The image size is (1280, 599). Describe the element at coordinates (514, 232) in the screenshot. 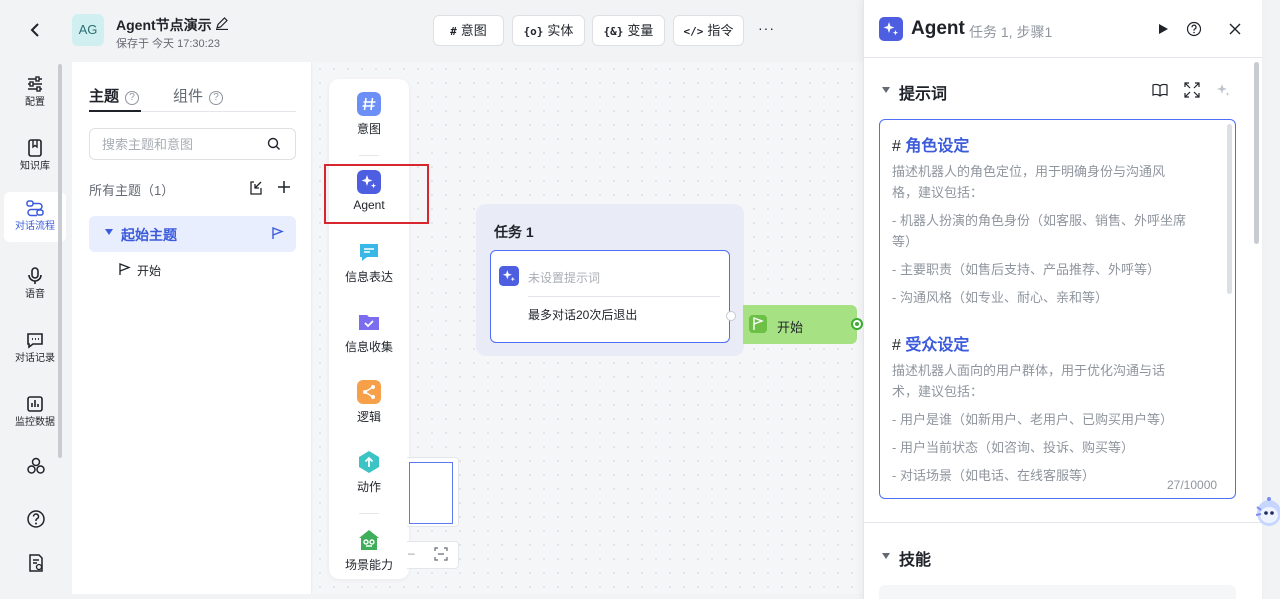

I see `task-title: 任务 1` at that location.